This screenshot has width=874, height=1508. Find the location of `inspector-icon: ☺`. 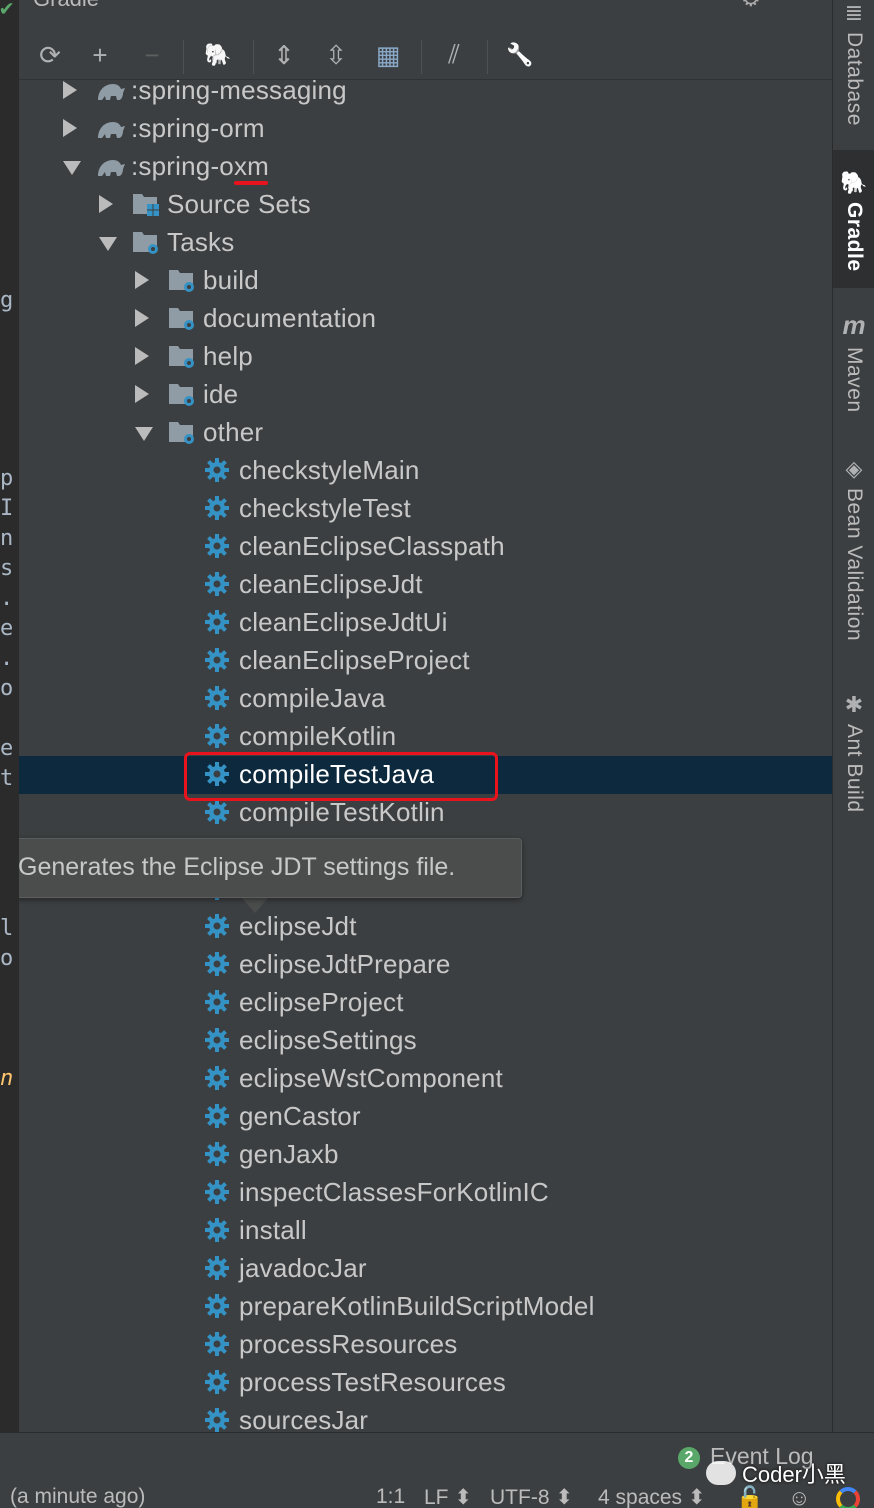

inspector-icon: ☺ is located at coordinates (799, 1496).